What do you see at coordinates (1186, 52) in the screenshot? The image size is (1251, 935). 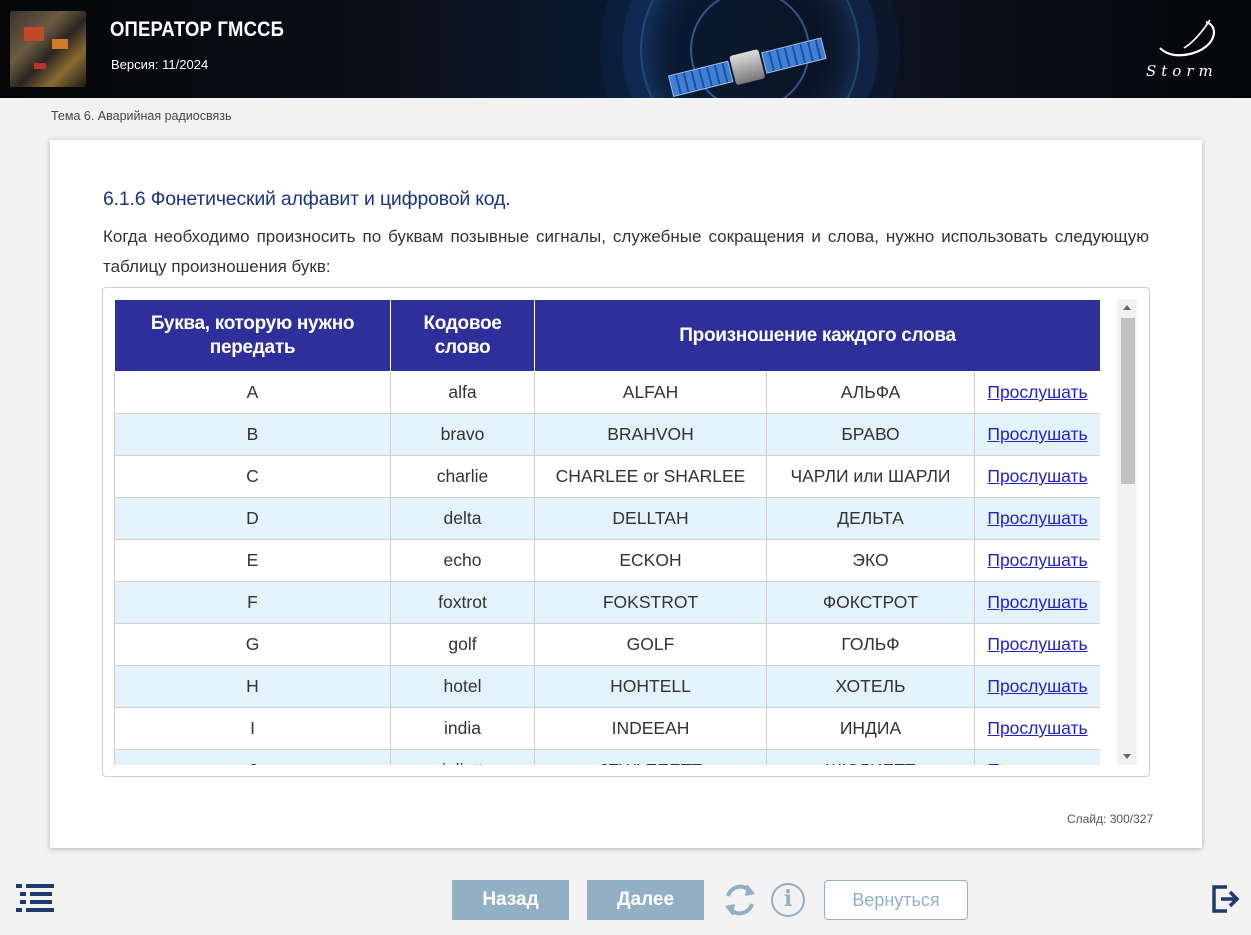 I see `storm-logo: Storm` at bounding box center [1186, 52].